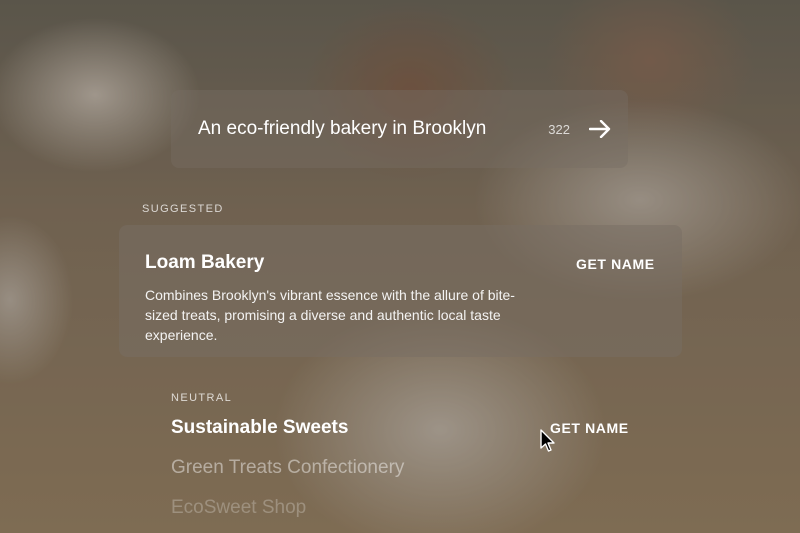 The width and height of the screenshot is (800, 533). What do you see at coordinates (600, 129) in the screenshot?
I see `arrow-right-icon` at bounding box center [600, 129].